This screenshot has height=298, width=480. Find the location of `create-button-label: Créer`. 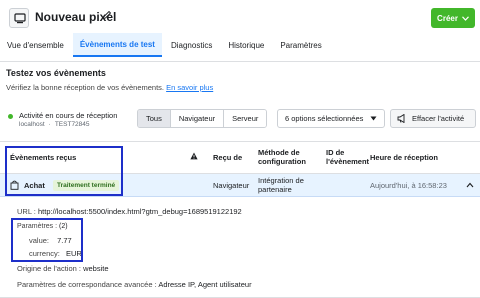

create-button-label: Créer is located at coordinates (447, 18).